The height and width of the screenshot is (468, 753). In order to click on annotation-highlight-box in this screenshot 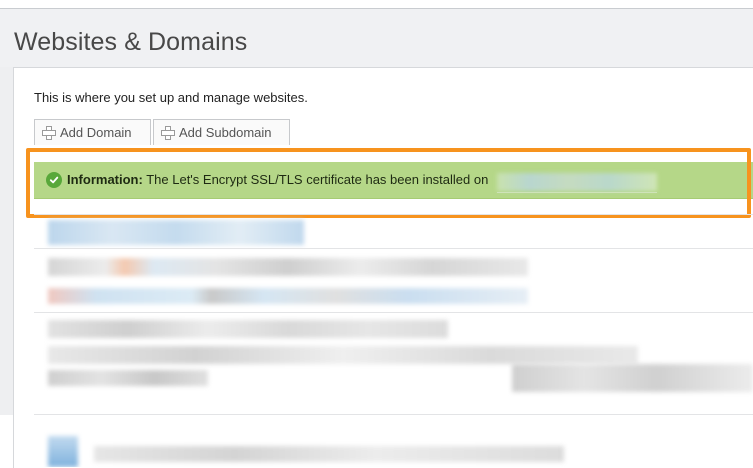, I will do `click(388, 183)`.